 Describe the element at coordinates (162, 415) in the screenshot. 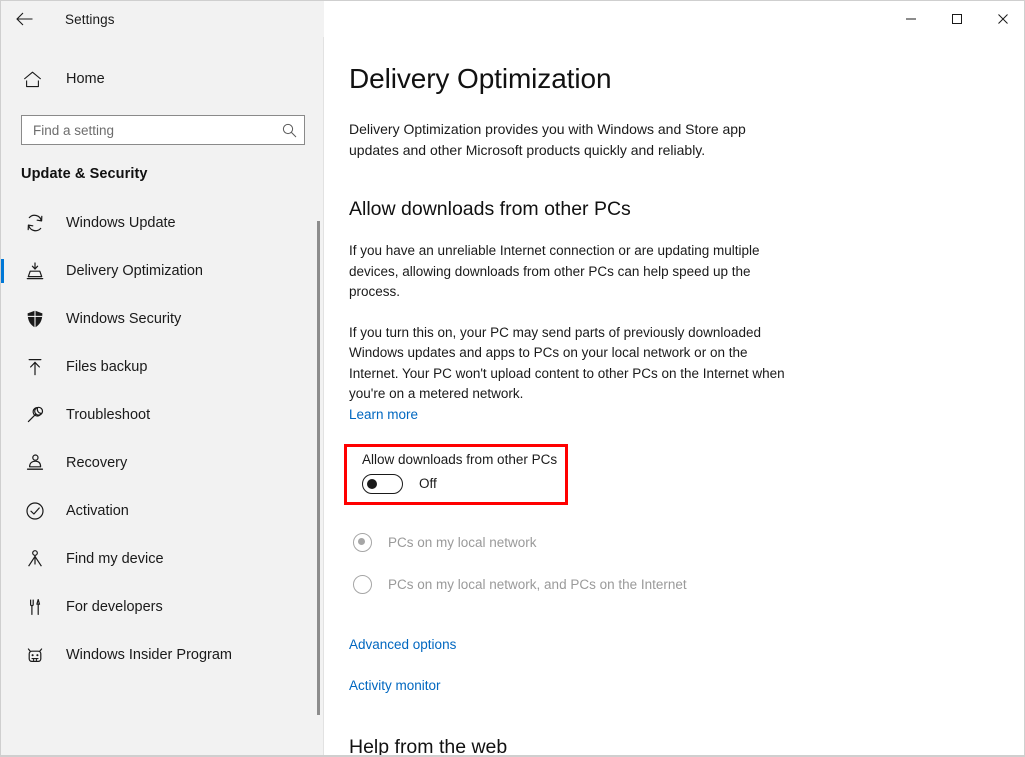

I see `sidebar-item-troubleshoot: Troubleshoot` at that location.